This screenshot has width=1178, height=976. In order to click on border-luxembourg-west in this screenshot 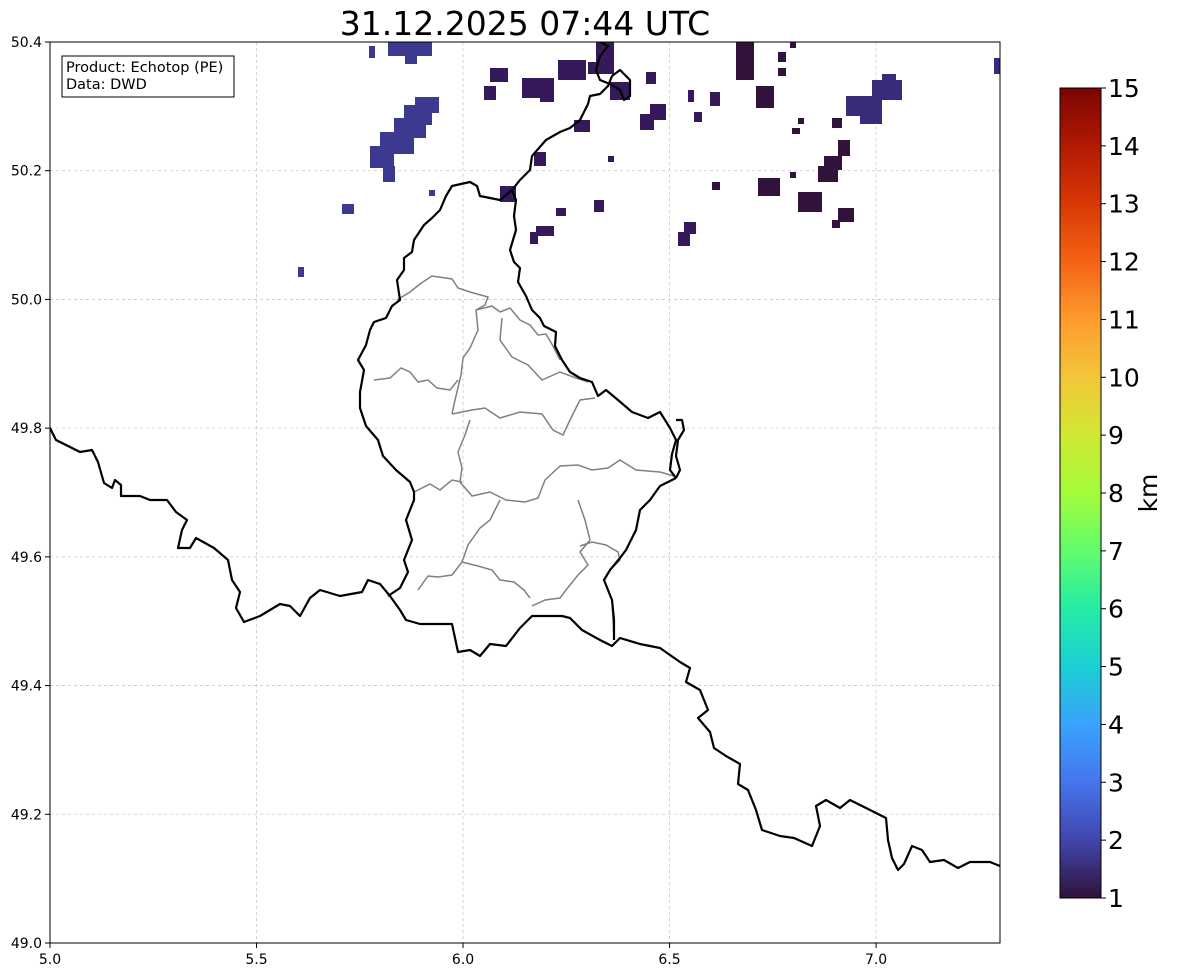, I will do `click(517, 388)`.